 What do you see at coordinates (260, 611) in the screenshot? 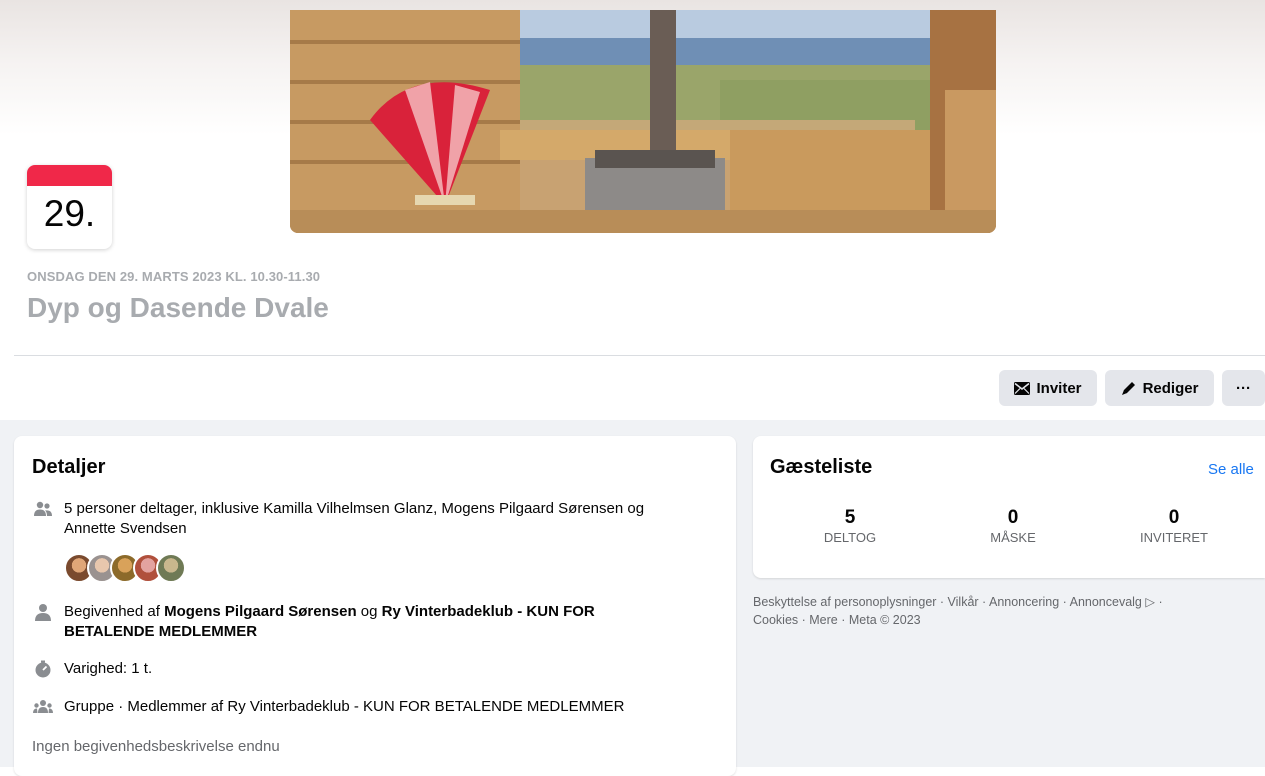
I see `host-name-link: Mogens Pilgaard Sørensen` at bounding box center [260, 611].